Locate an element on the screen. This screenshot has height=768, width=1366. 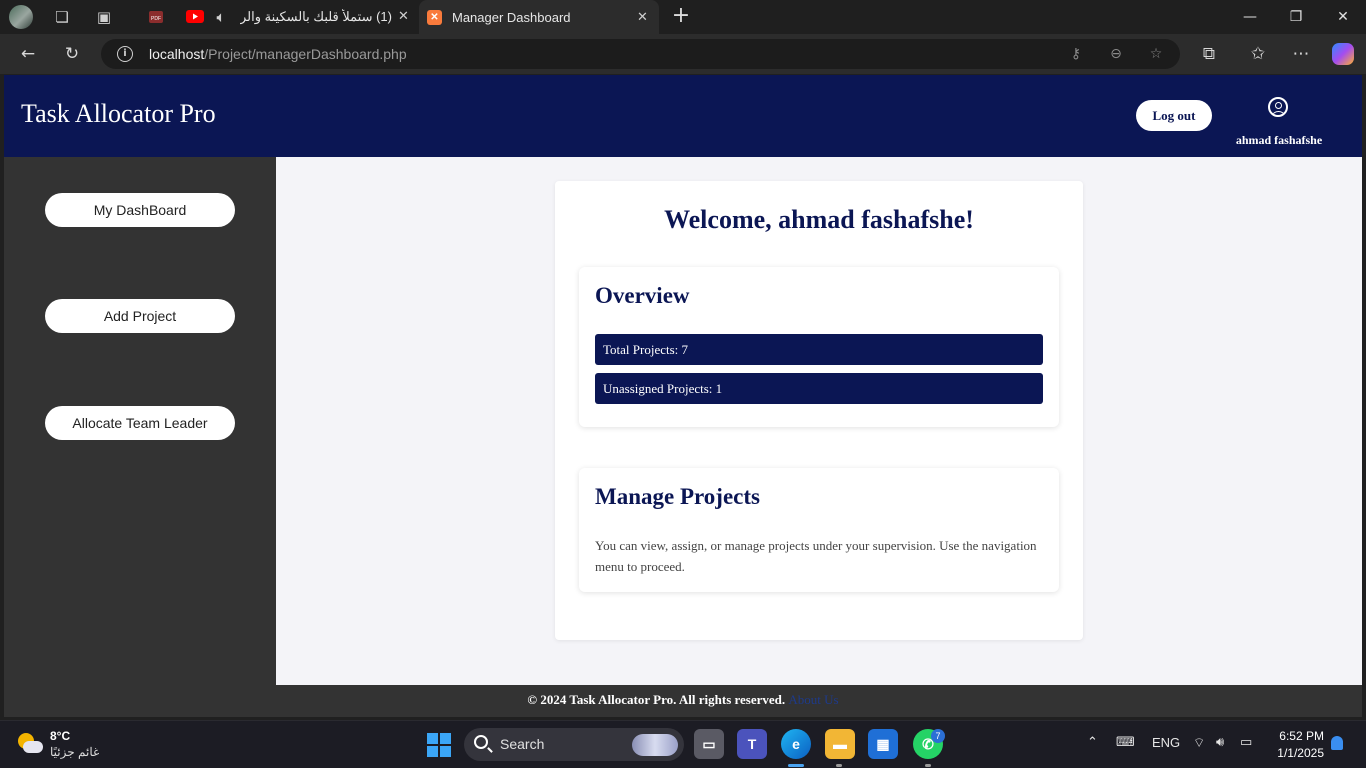
zoom-out-icon: ⊖ is located at coordinates (1116, 54).